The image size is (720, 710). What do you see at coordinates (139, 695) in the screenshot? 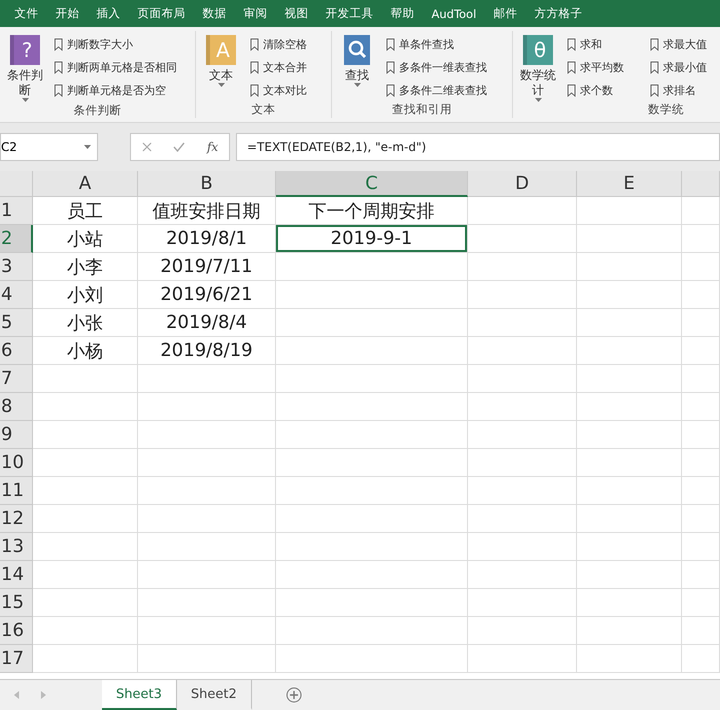
I see `sheet-tab: Sheet3` at bounding box center [139, 695].